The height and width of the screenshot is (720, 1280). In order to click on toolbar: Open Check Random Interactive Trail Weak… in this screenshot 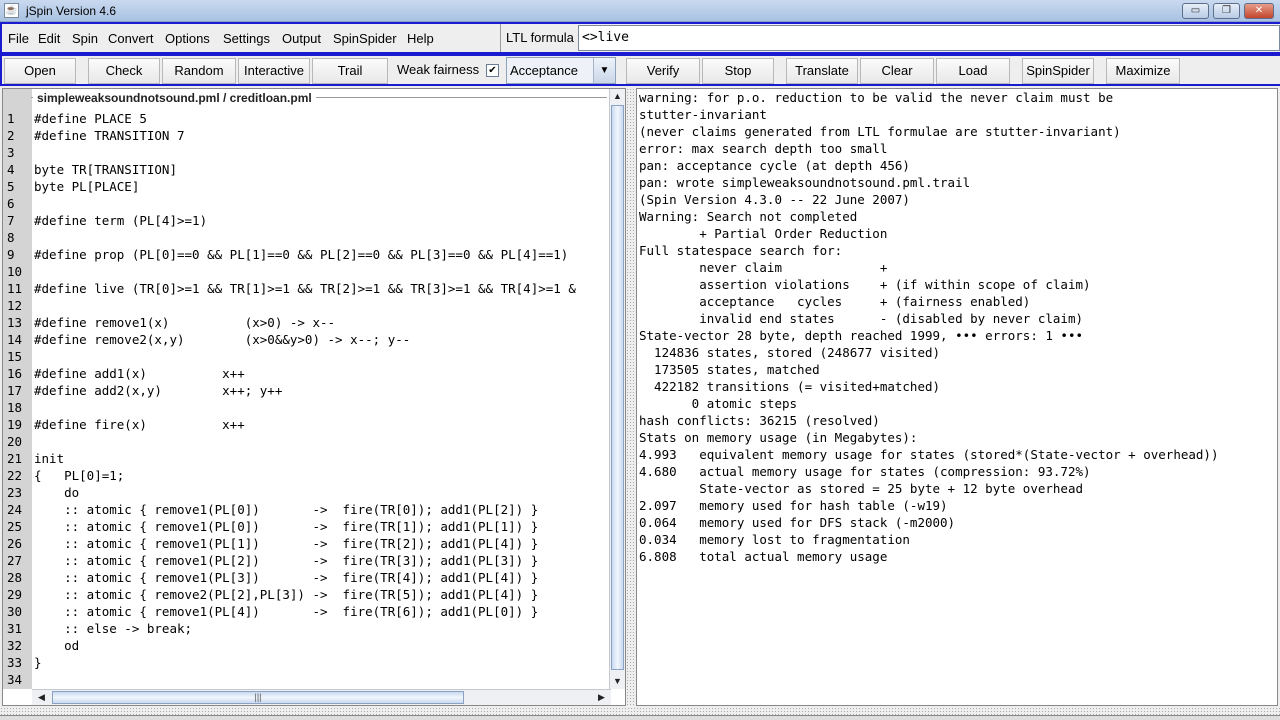, I will do `click(640, 70)`.